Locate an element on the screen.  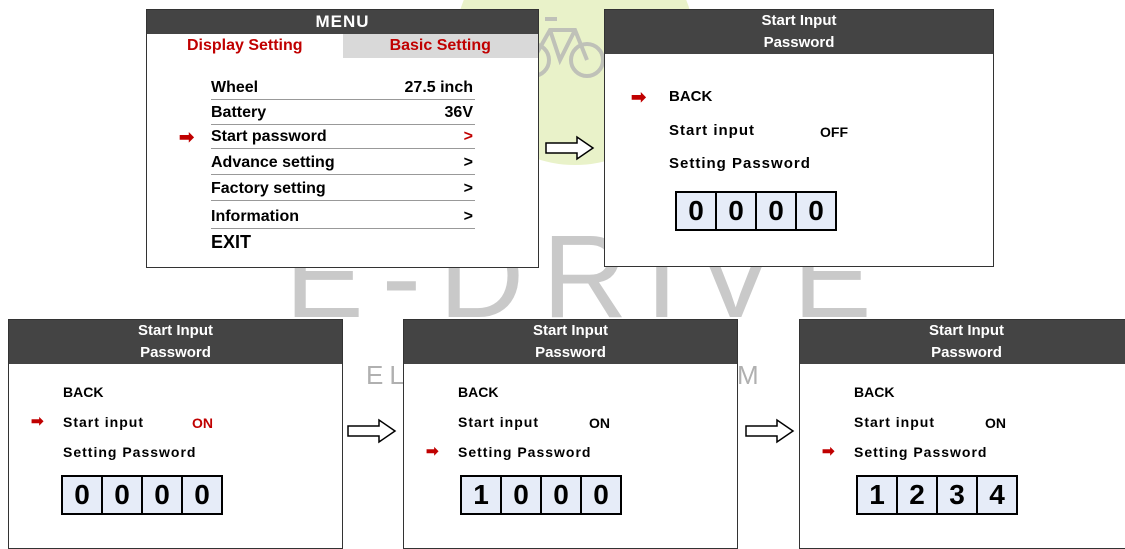
password-digits: 1 2 3 4 is located at coordinates (937, 495).